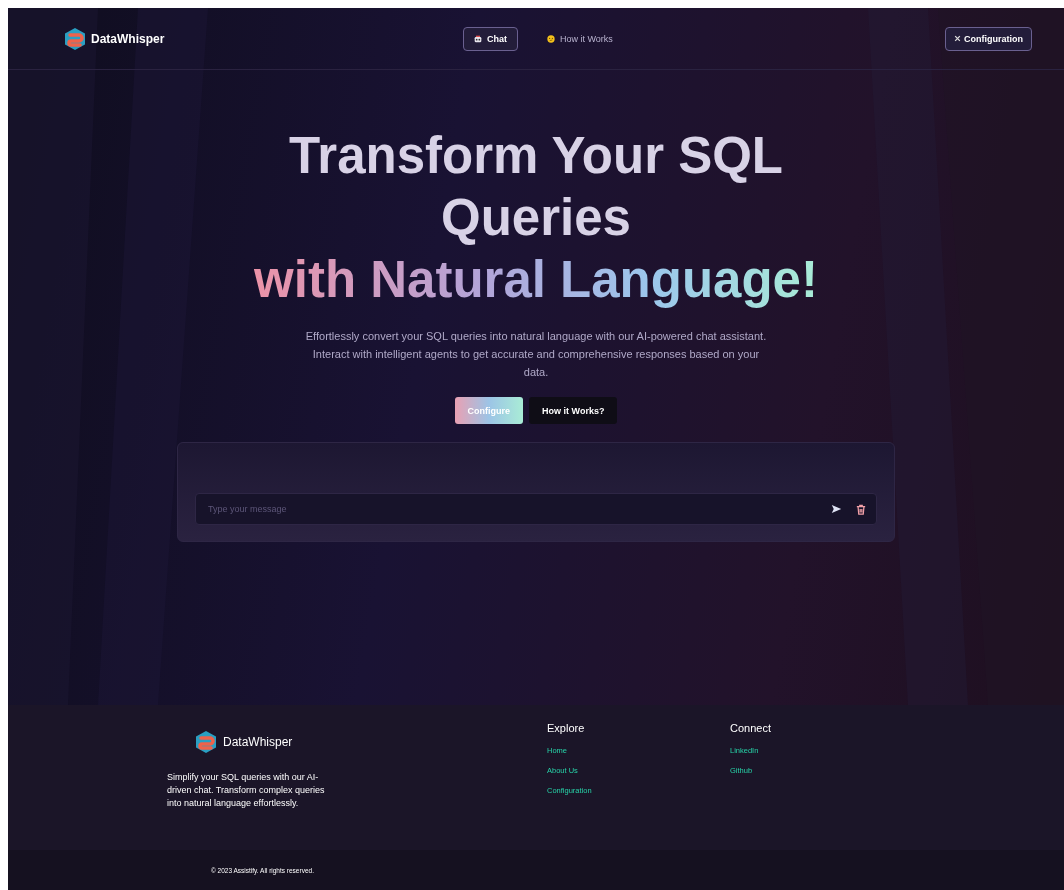 The image size is (1064, 890). I want to click on send-icon, so click(836, 509).